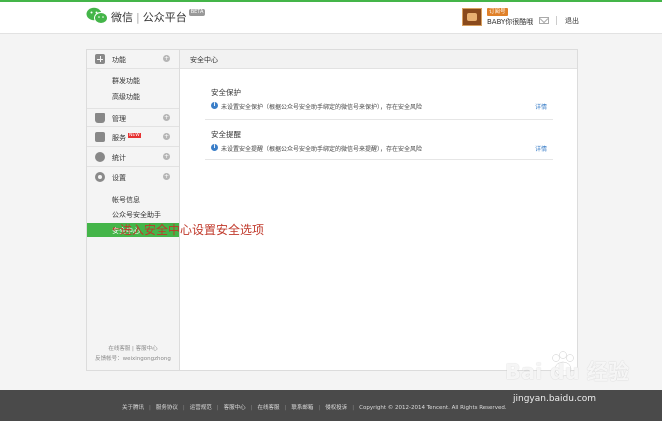  I want to click on account-type-badge: 订阅号, so click(497, 12).